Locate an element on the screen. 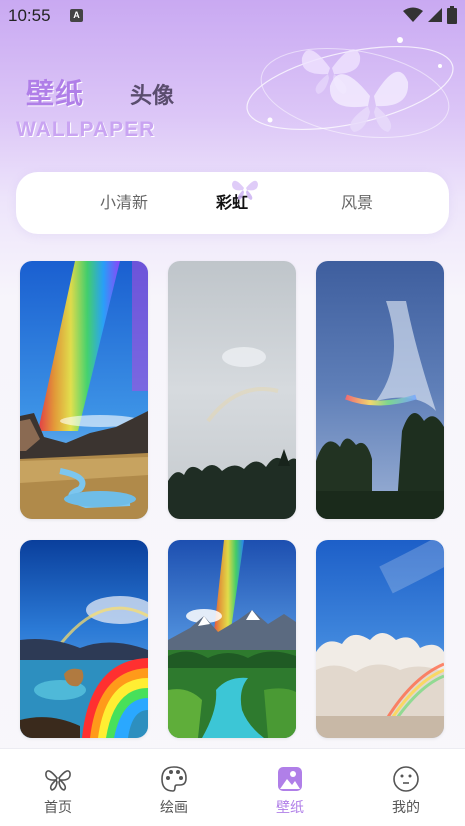 This screenshot has width=465, height=826. title-wallpaper: 壁纸 is located at coordinates (55, 92).